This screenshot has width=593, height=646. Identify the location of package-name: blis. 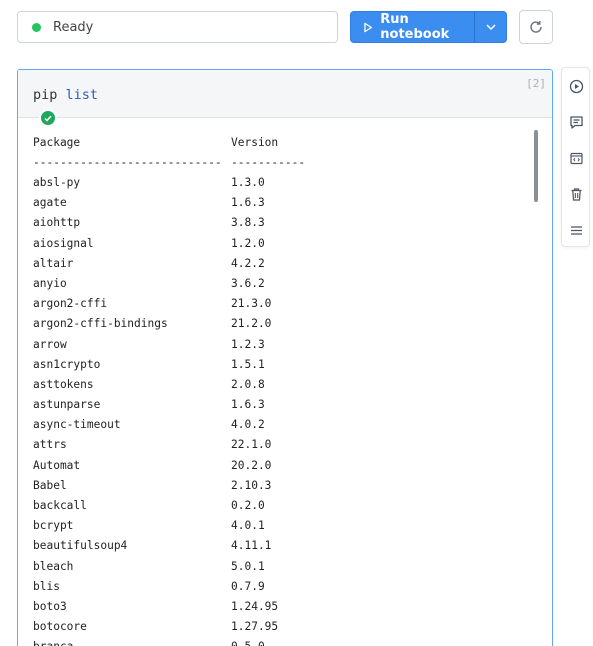
(46, 586).